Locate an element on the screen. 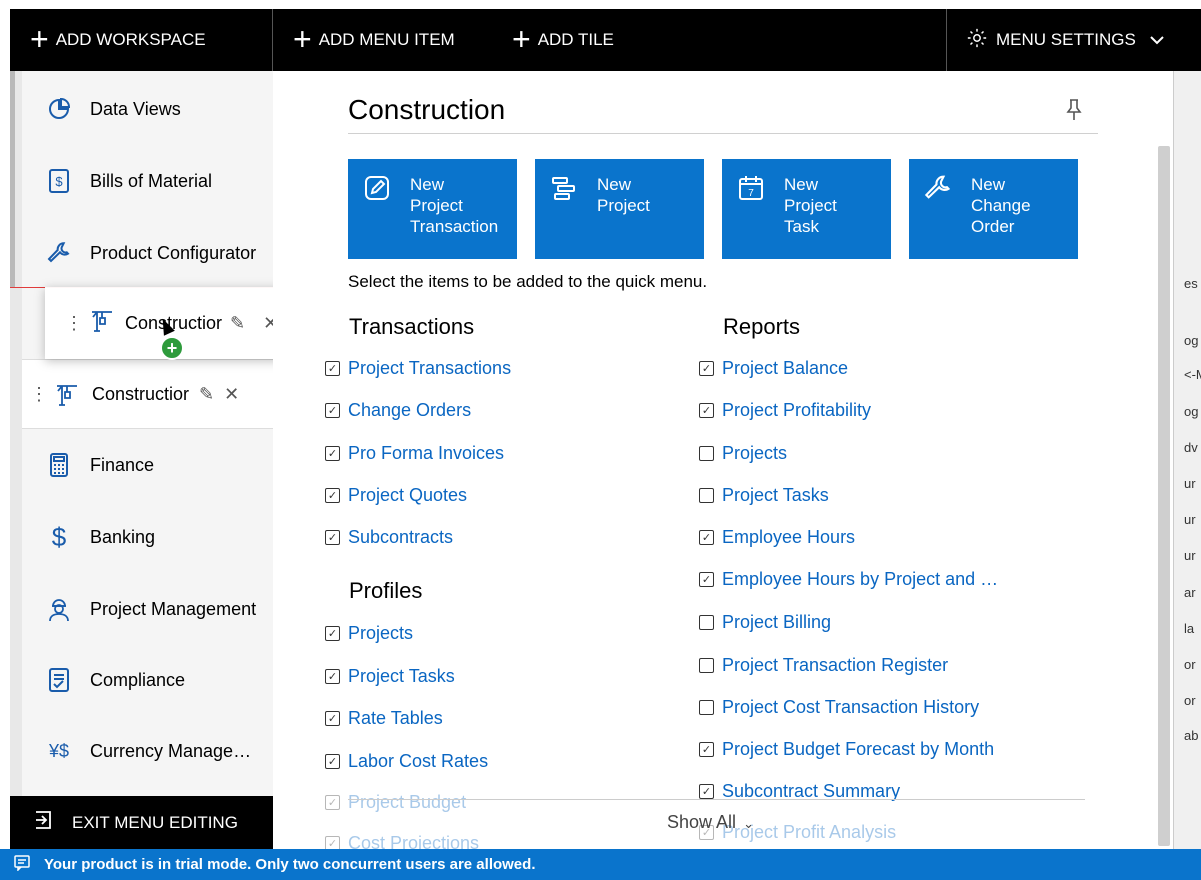 The width and height of the screenshot is (1201, 880). sidebar-item-project-management: Project Management is located at coordinates (147, 609).